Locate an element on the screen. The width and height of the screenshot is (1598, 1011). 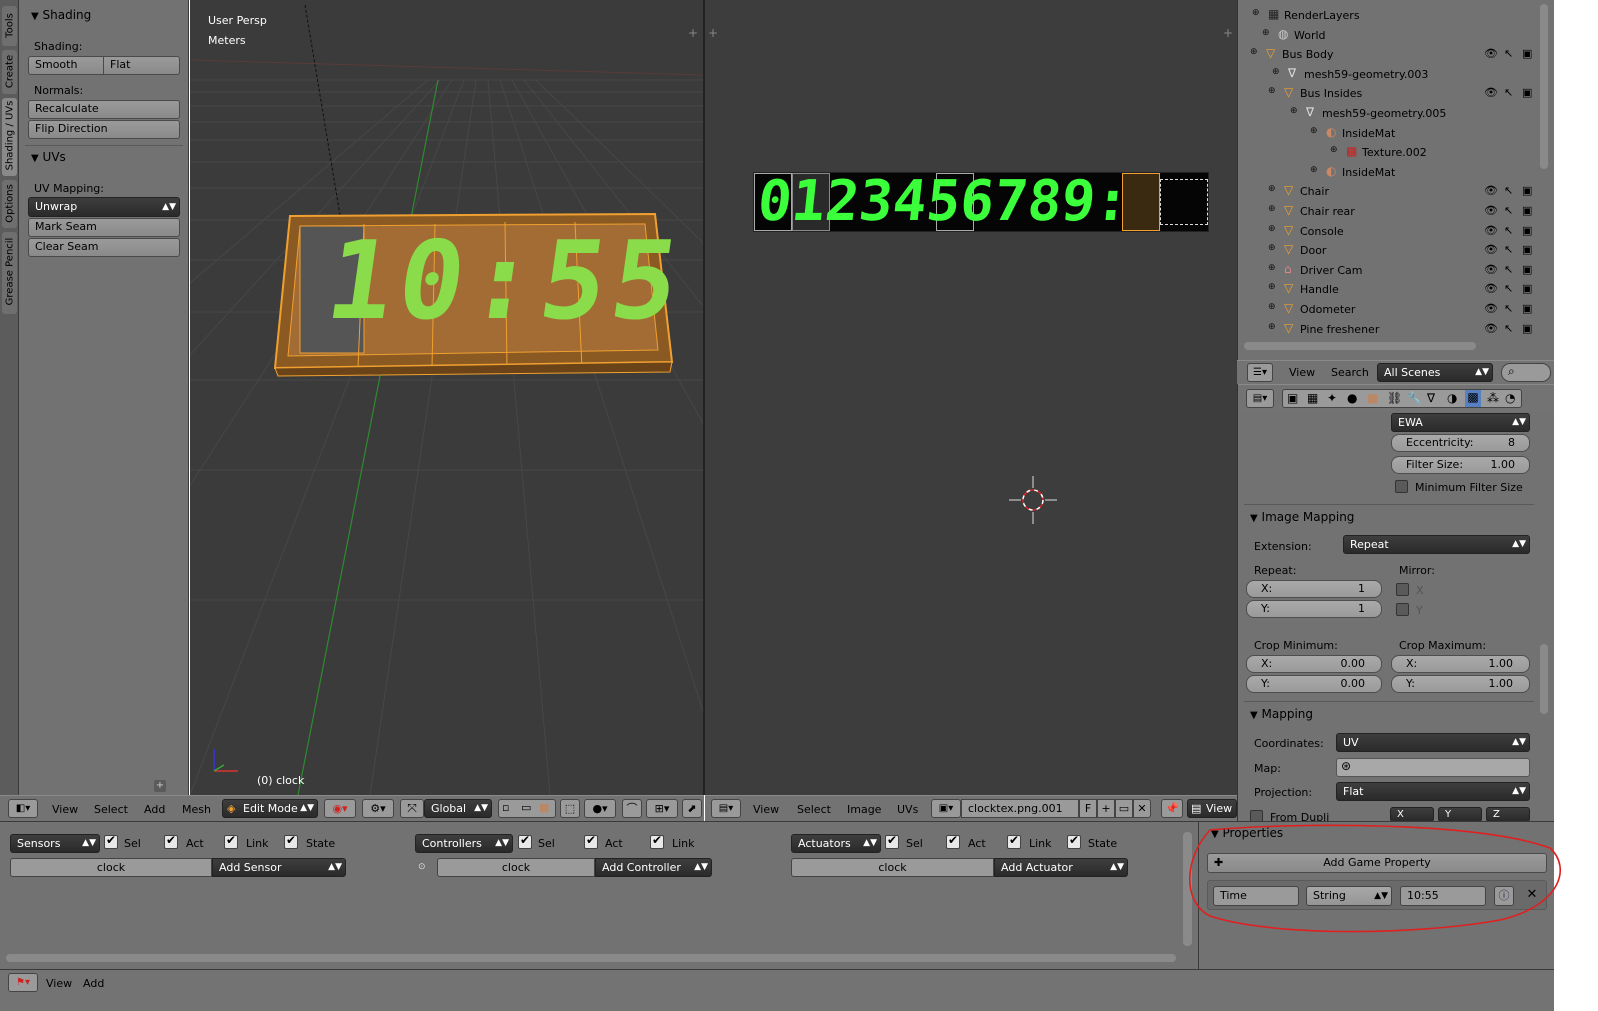
panel-resize-plus-icon: + is located at coordinates (160, 786).